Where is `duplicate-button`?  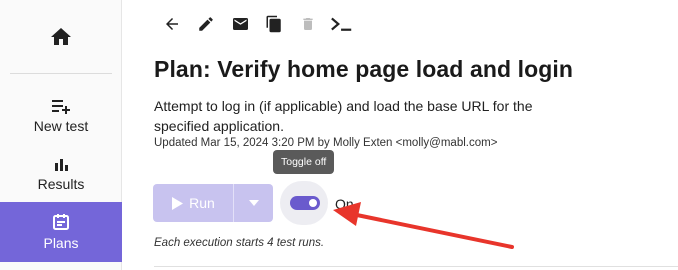
duplicate-button is located at coordinates (274, 24).